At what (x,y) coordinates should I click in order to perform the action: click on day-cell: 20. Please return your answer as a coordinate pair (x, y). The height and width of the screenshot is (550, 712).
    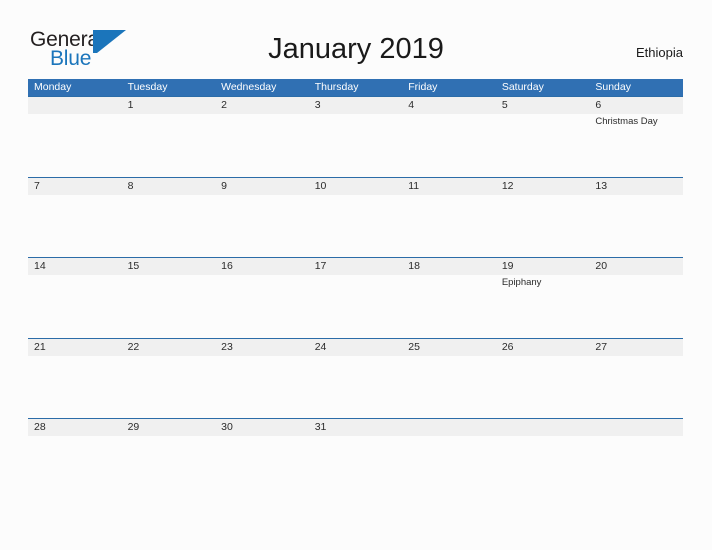
    Looking at the image, I should click on (636, 266).